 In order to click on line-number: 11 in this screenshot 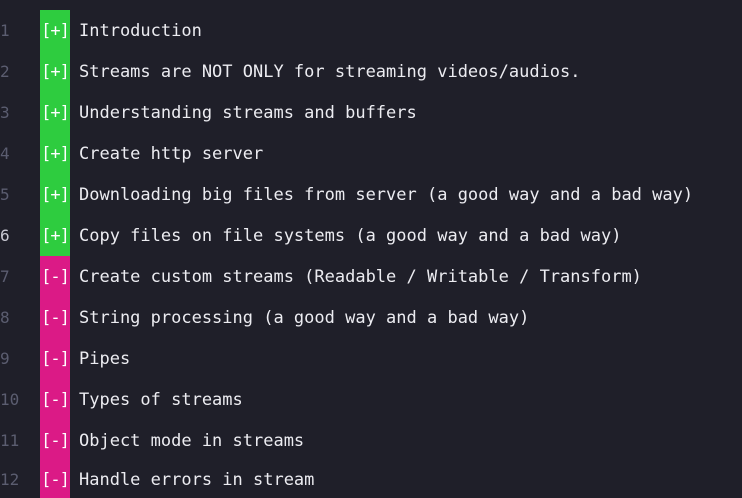, I will do `click(10, 440)`.